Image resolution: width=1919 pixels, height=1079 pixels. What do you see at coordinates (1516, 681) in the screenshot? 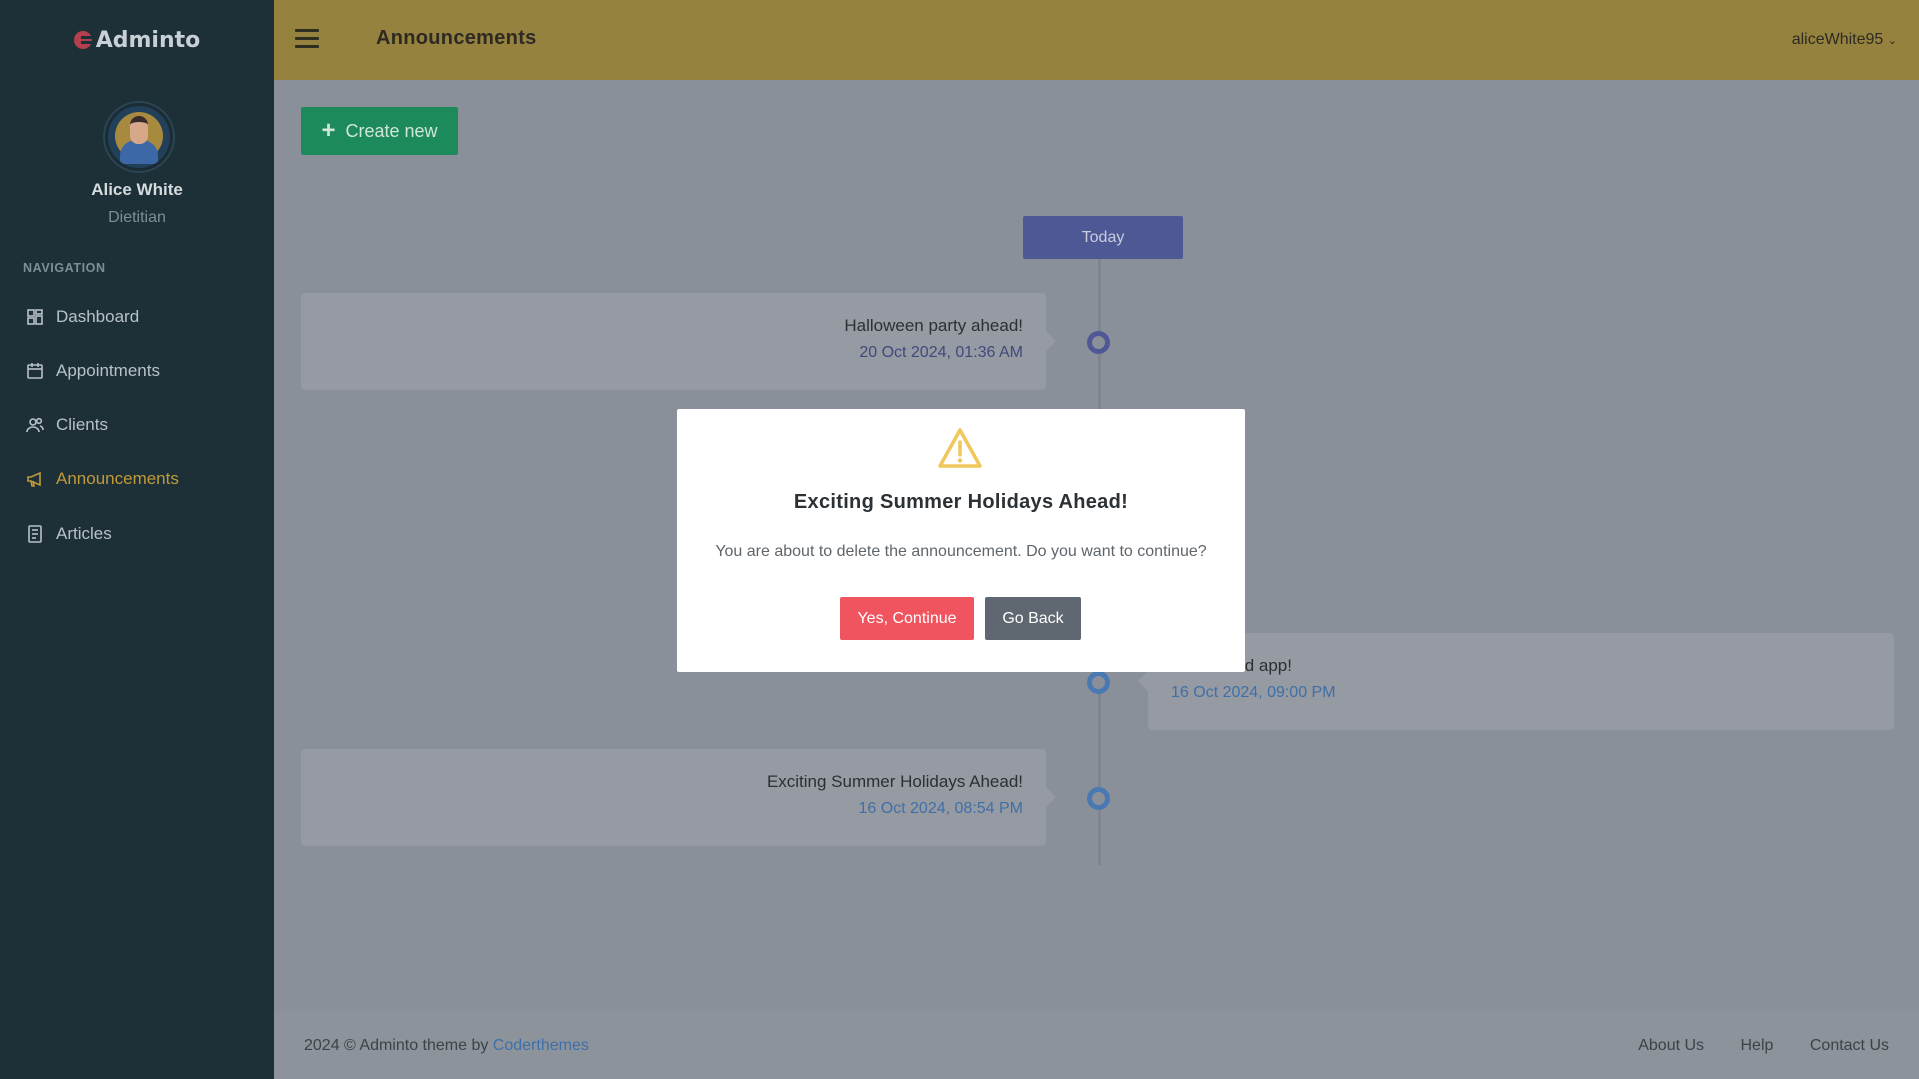
I see `timeline-card: ew android app! 16 Oct 2024, 09:00 PM` at bounding box center [1516, 681].